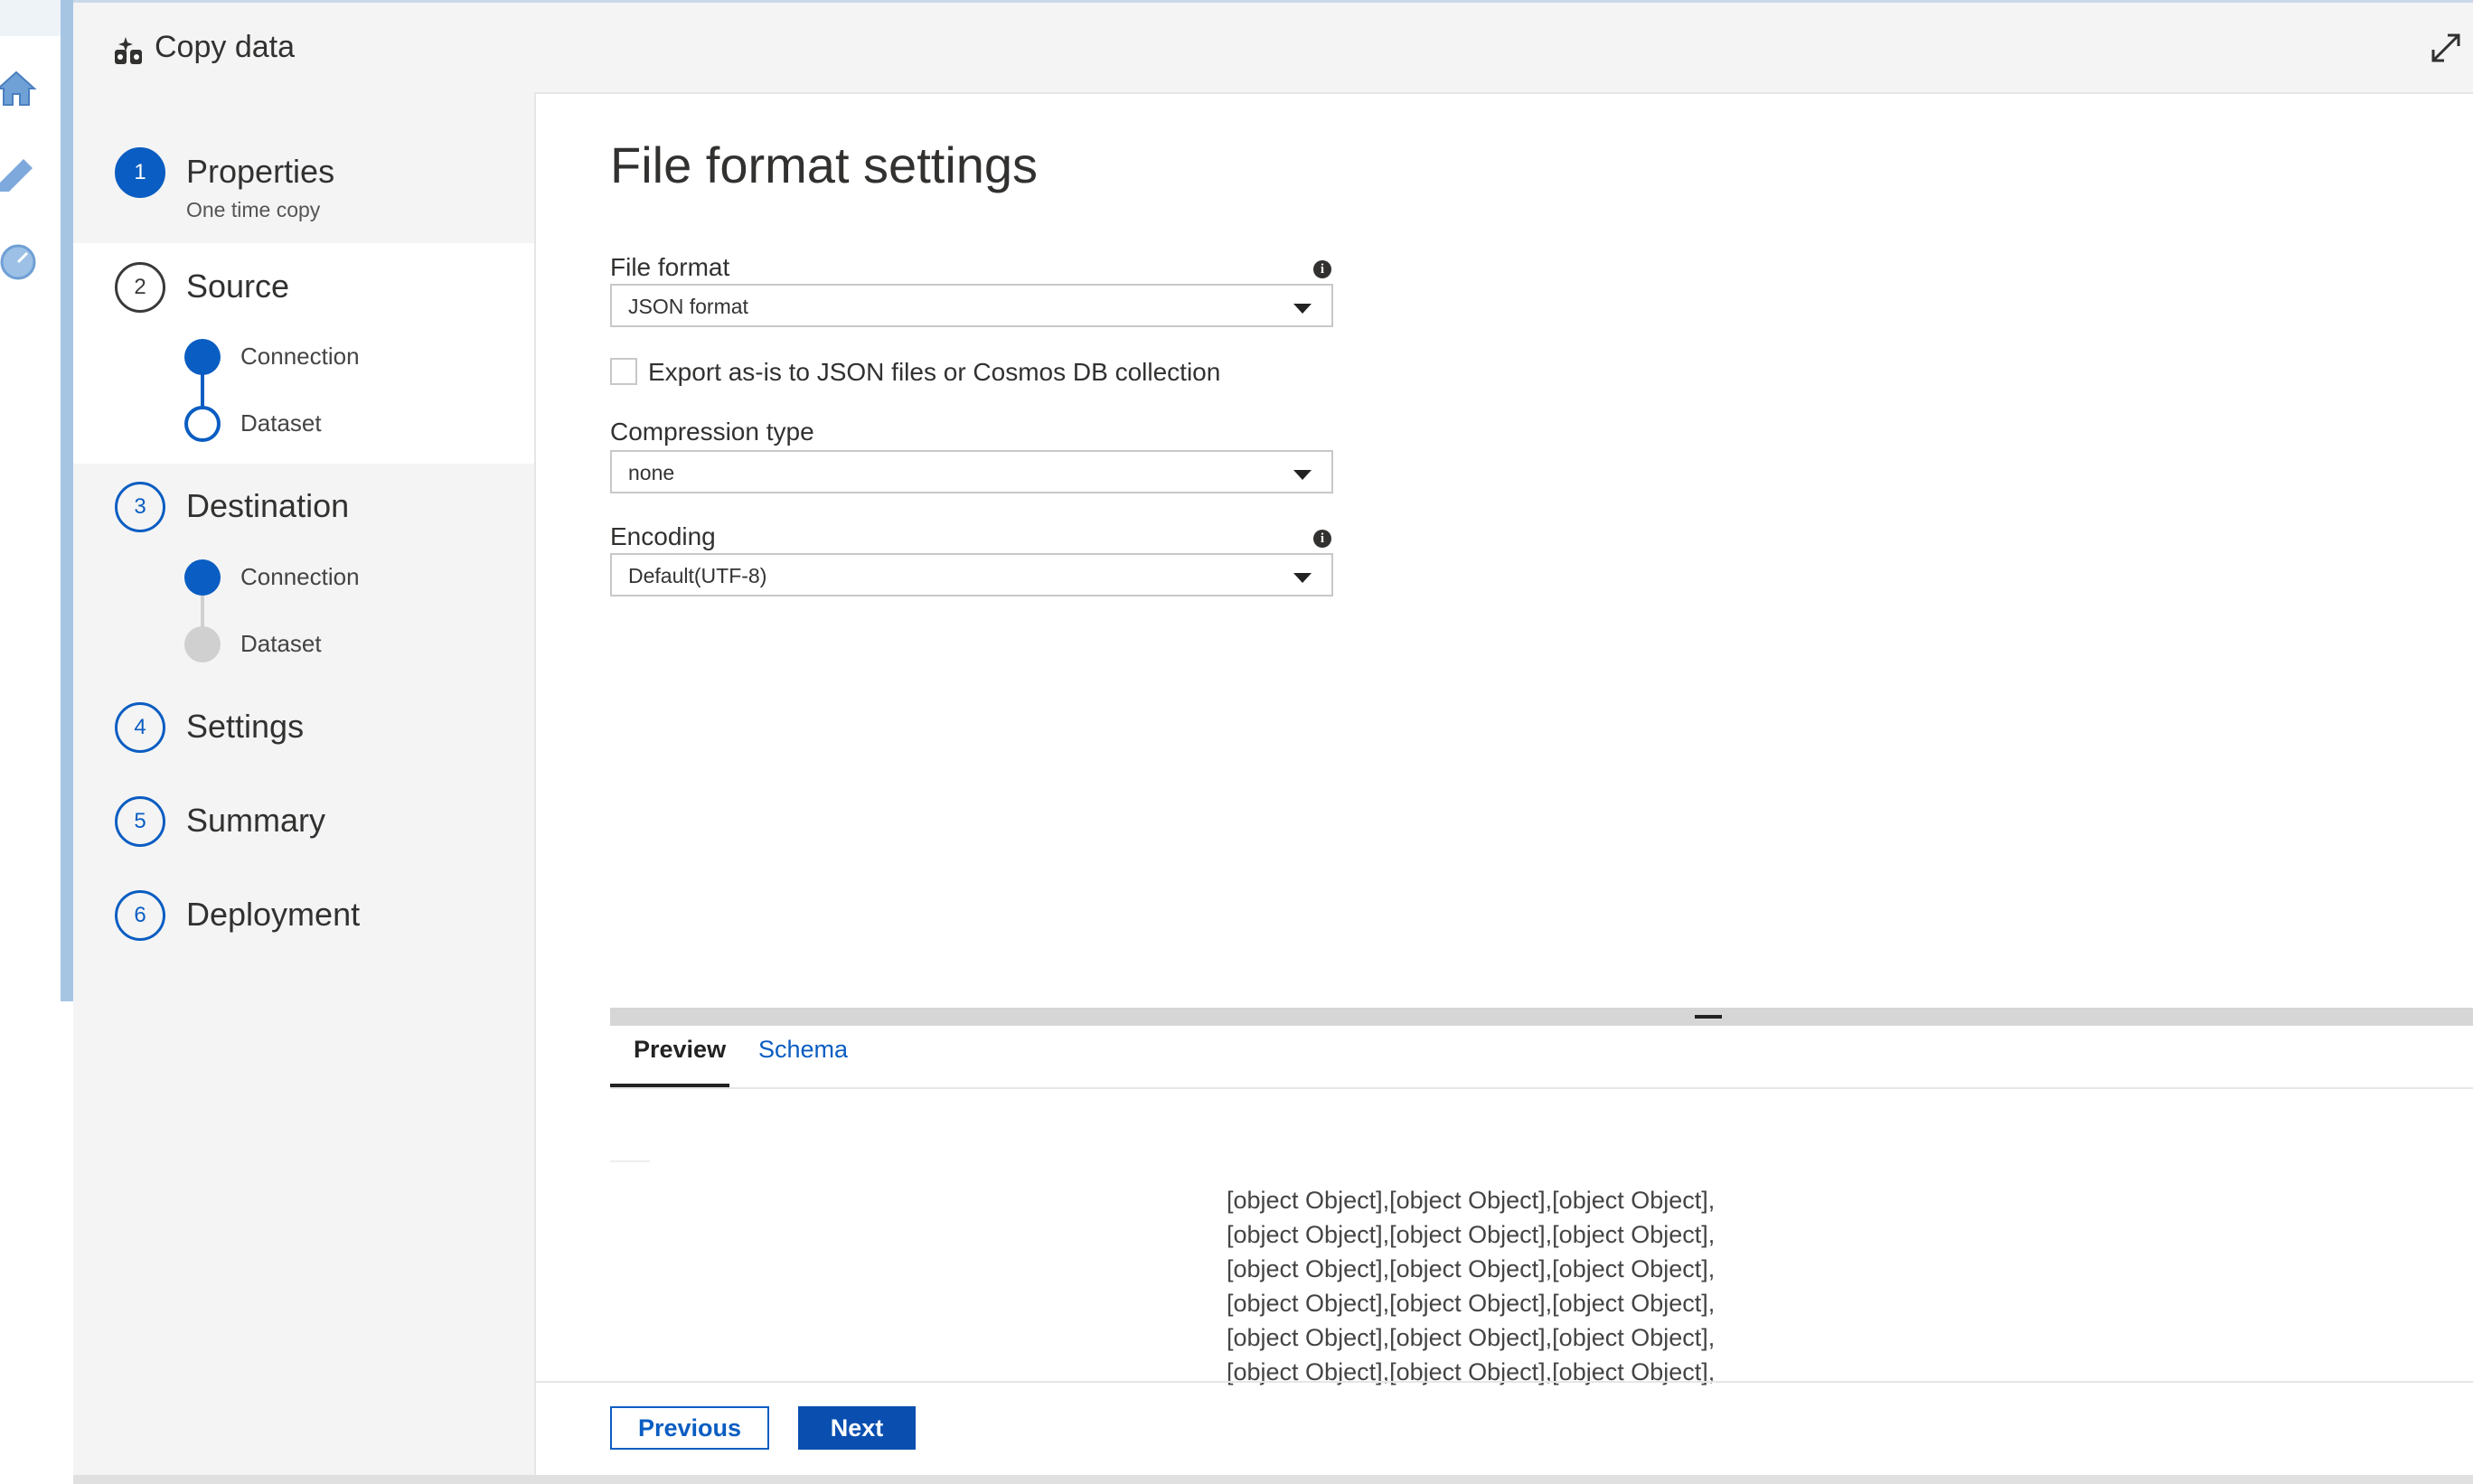  I want to click on compression-type-value: none, so click(652, 473).